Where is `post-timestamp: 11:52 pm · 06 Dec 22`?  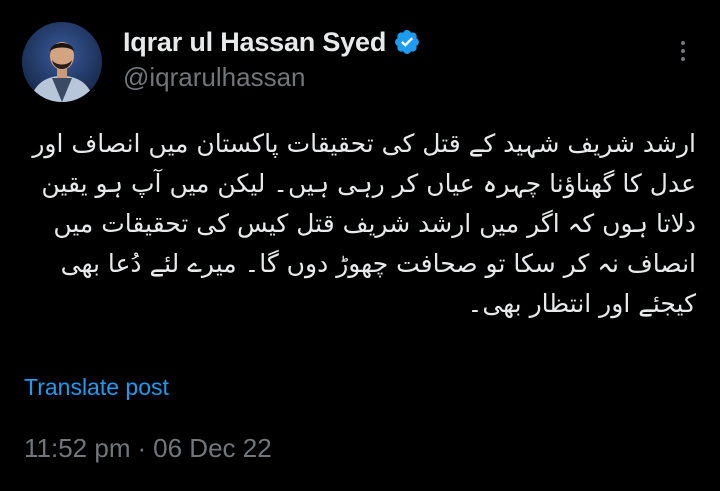
post-timestamp: 11:52 pm · 06 Dec 22 is located at coordinates (148, 448).